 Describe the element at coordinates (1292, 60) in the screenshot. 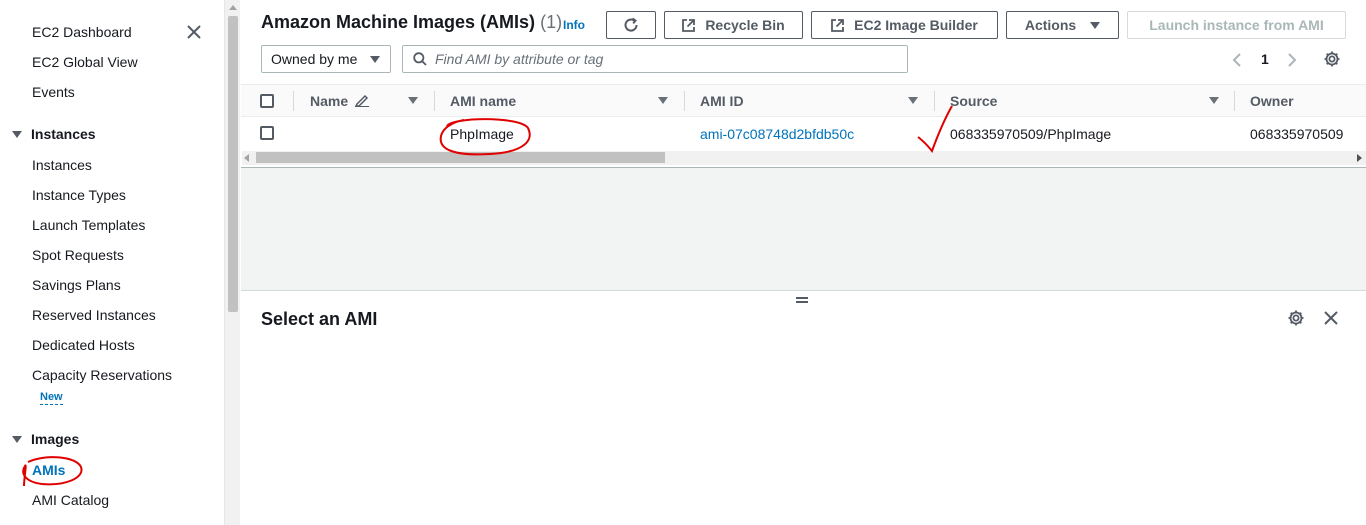

I see `next-page-icon` at that location.